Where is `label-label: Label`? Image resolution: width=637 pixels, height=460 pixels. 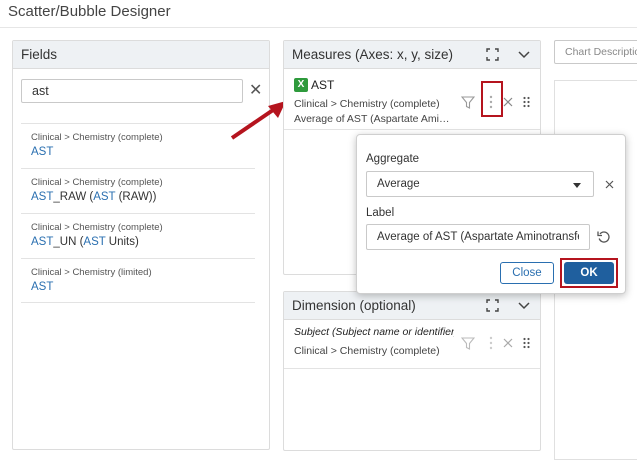
label-label: Label is located at coordinates (380, 213).